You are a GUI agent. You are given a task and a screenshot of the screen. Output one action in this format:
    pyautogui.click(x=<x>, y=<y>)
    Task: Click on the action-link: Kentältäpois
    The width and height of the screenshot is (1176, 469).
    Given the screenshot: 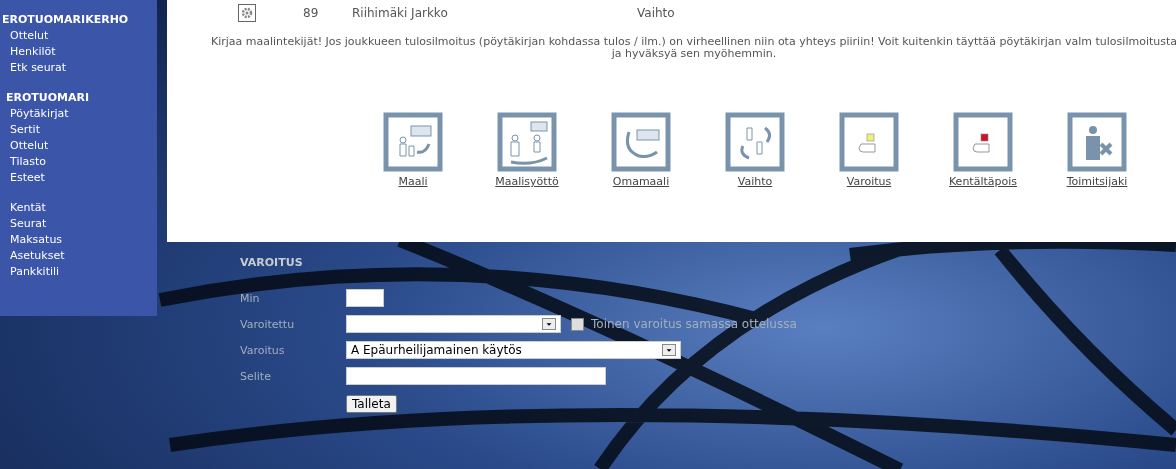 What is the action you would take?
    pyautogui.click(x=983, y=150)
    